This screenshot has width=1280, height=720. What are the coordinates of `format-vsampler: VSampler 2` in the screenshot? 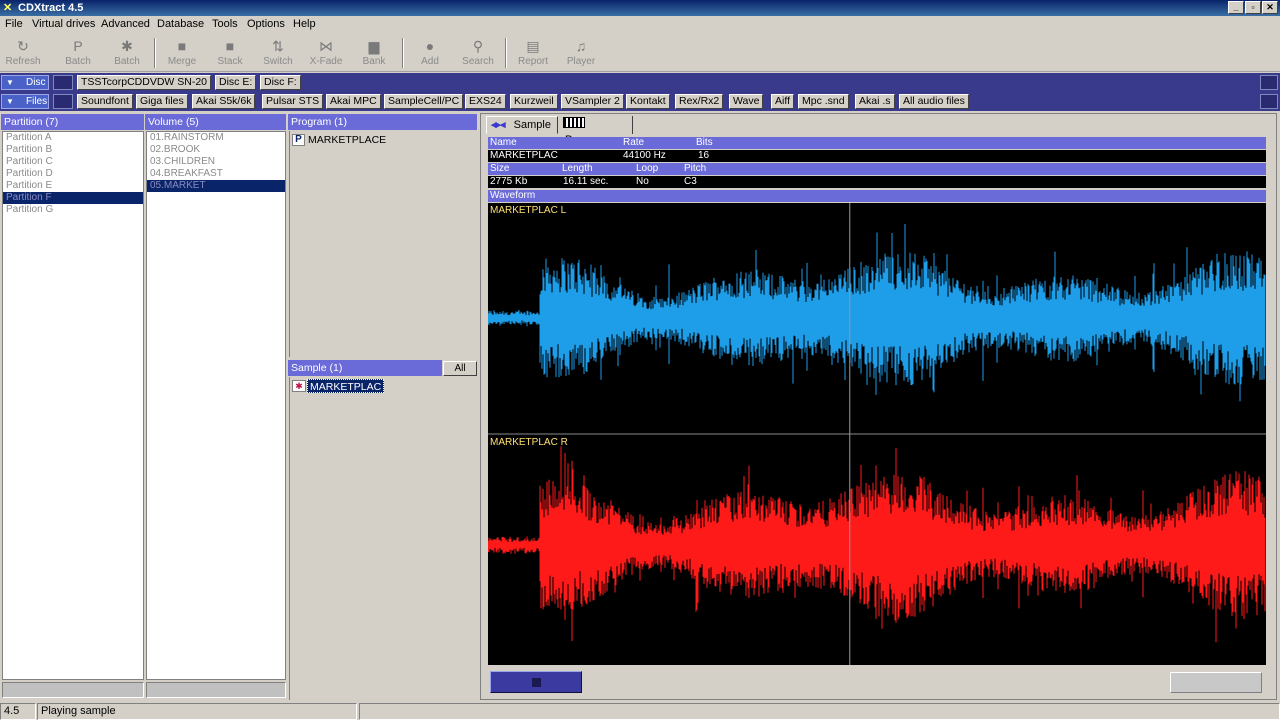 It's located at (592, 101).